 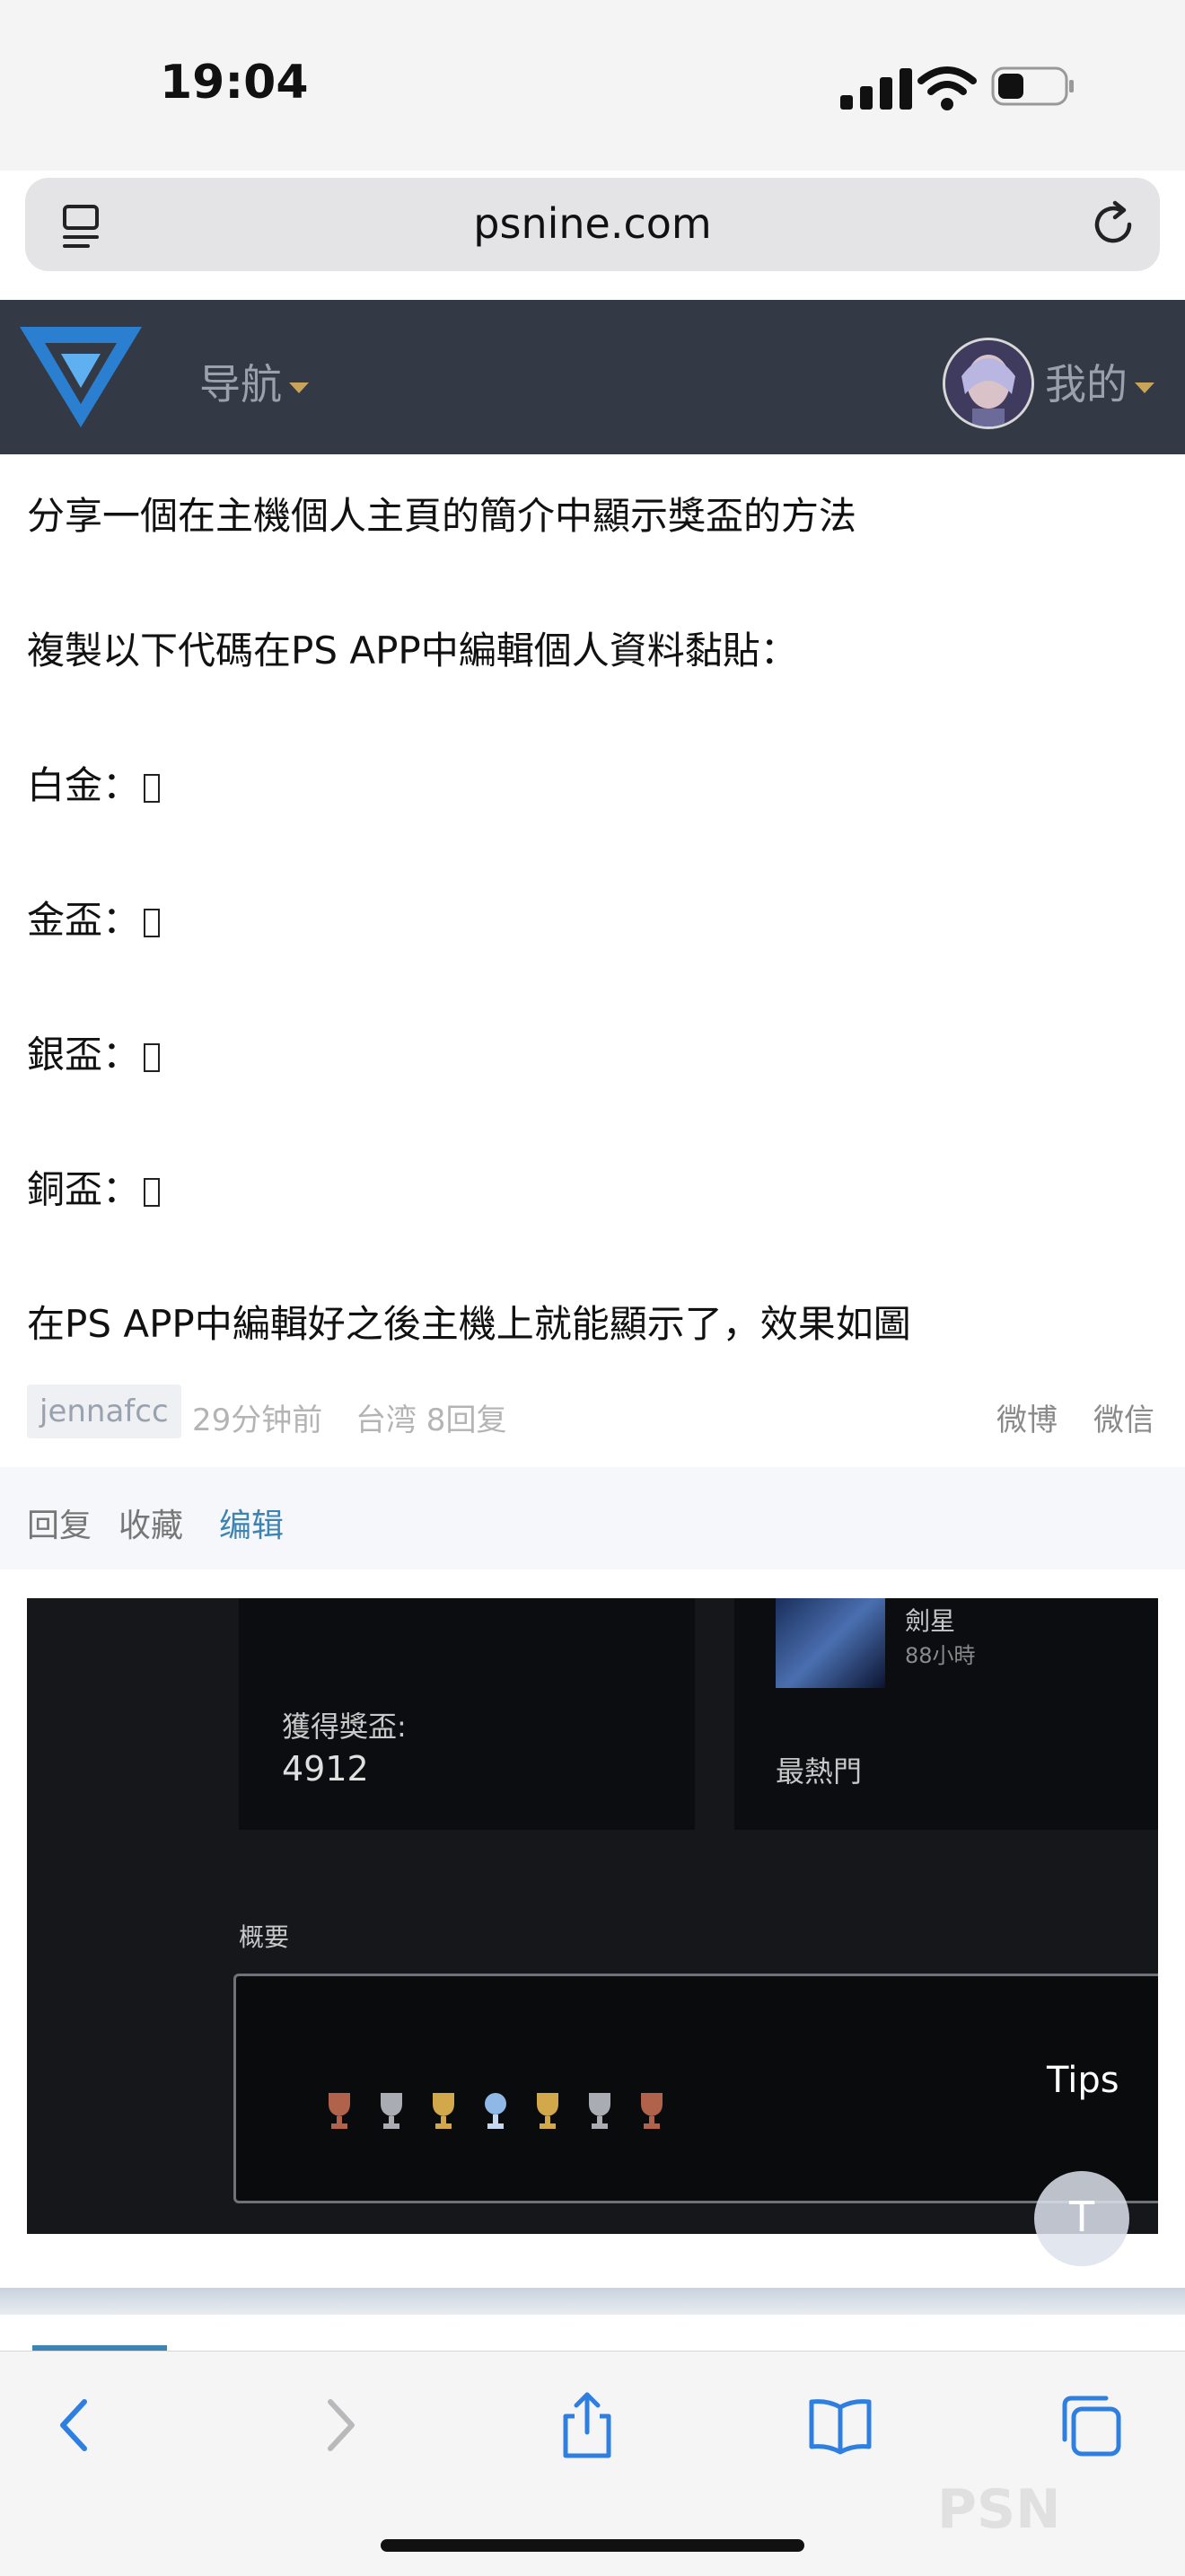 What do you see at coordinates (587, 2425) in the screenshot?
I see `share-icon` at bounding box center [587, 2425].